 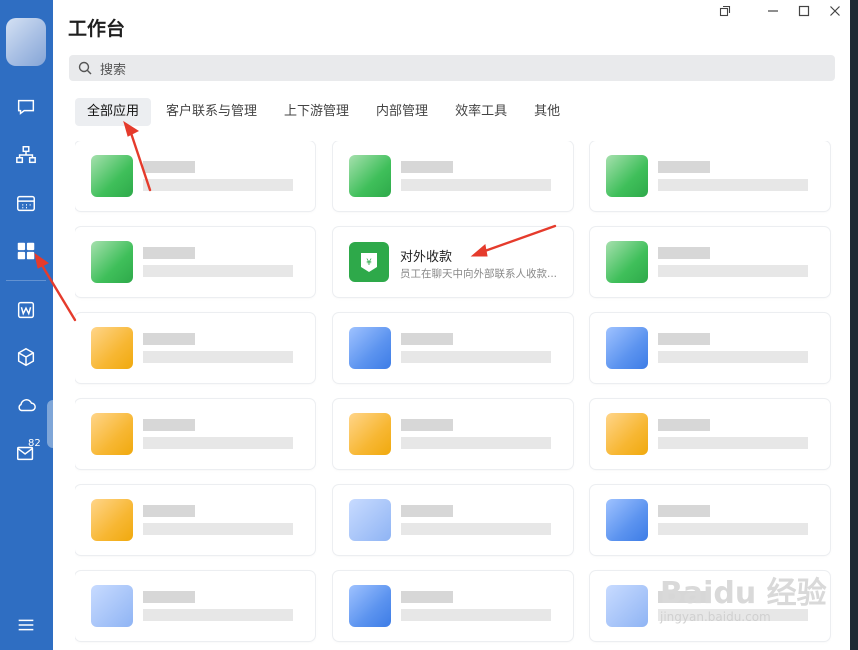 I want to click on calendar-icon, so click(x=26, y=203).